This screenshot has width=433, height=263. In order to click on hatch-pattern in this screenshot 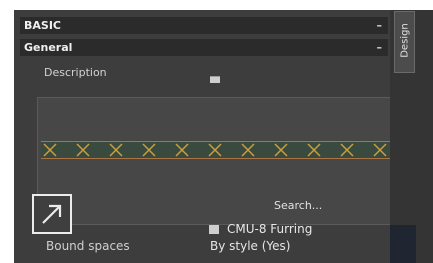, I will do `click(231, 150)`.